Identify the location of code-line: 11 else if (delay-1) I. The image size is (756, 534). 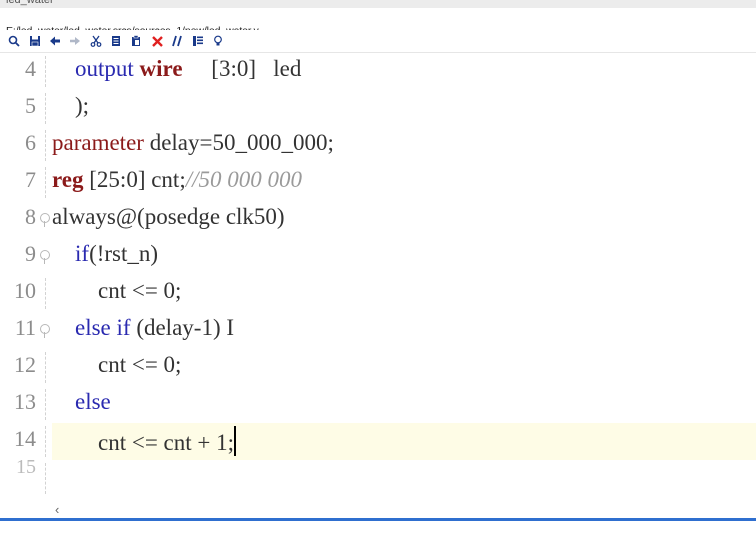
(378, 330).